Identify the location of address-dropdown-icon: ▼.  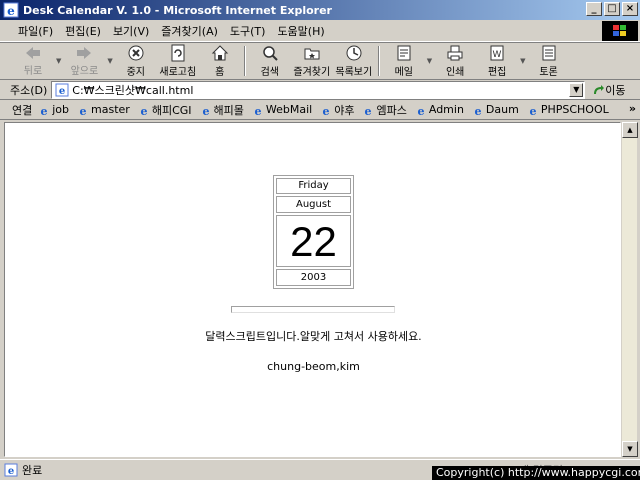
(576, 89).